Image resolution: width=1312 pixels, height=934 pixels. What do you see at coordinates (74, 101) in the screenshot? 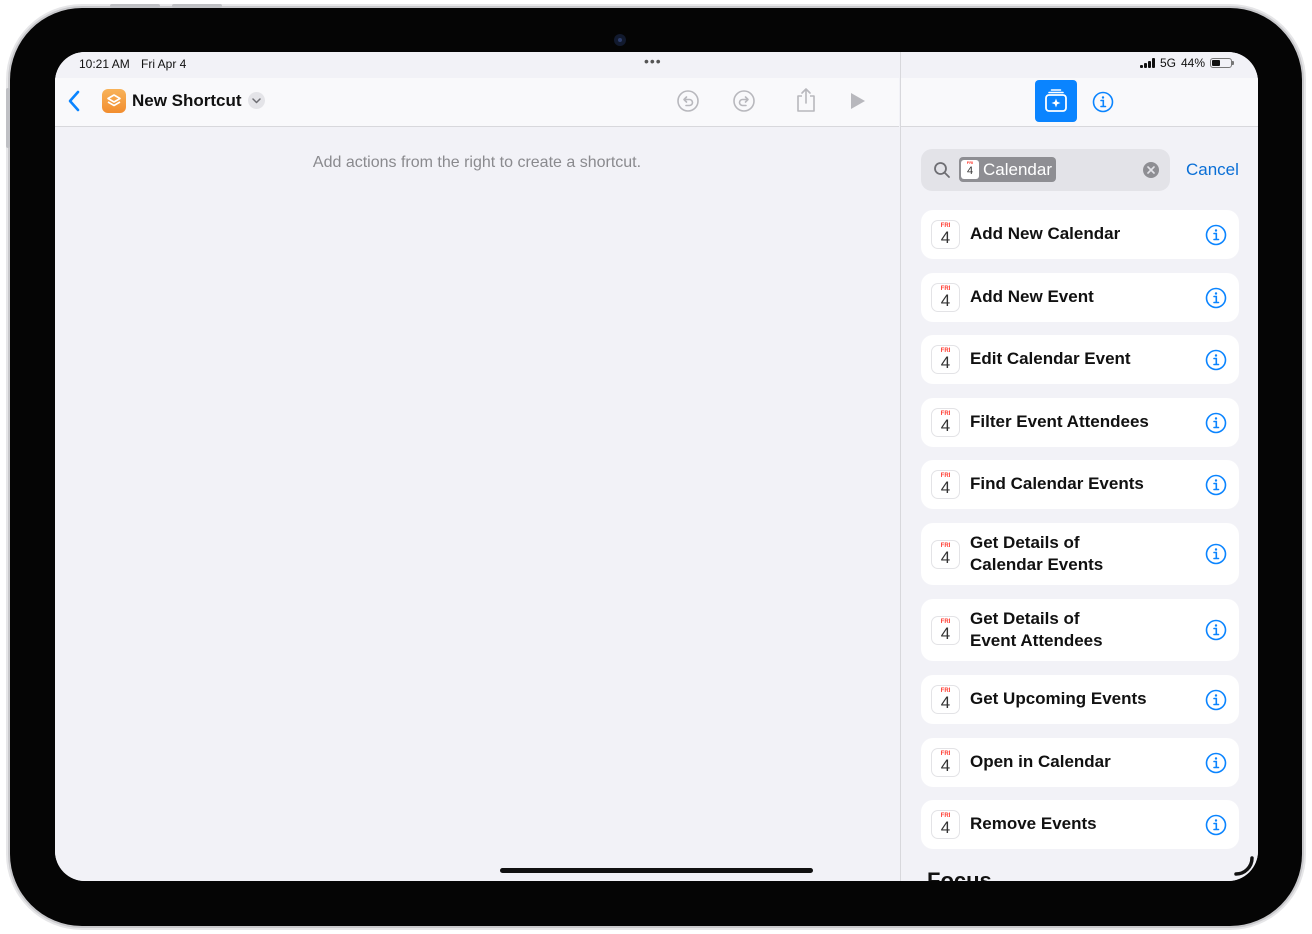
I see `back-chevron-icon` at bounding box center [74, 101].